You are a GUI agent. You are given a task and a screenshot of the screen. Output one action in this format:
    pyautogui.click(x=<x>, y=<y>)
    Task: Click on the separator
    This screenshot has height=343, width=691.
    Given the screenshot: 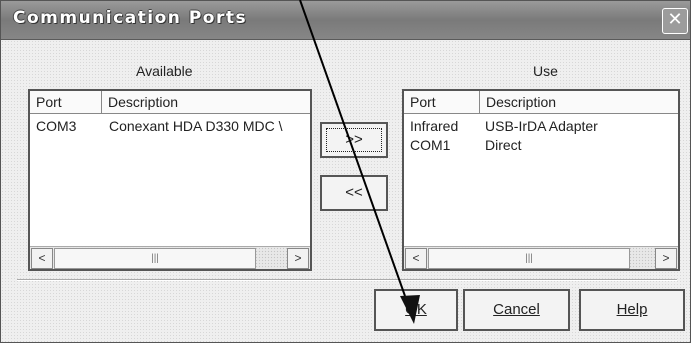 What is the action you would take?
    pyautogui.click(x=347, y=280)
    